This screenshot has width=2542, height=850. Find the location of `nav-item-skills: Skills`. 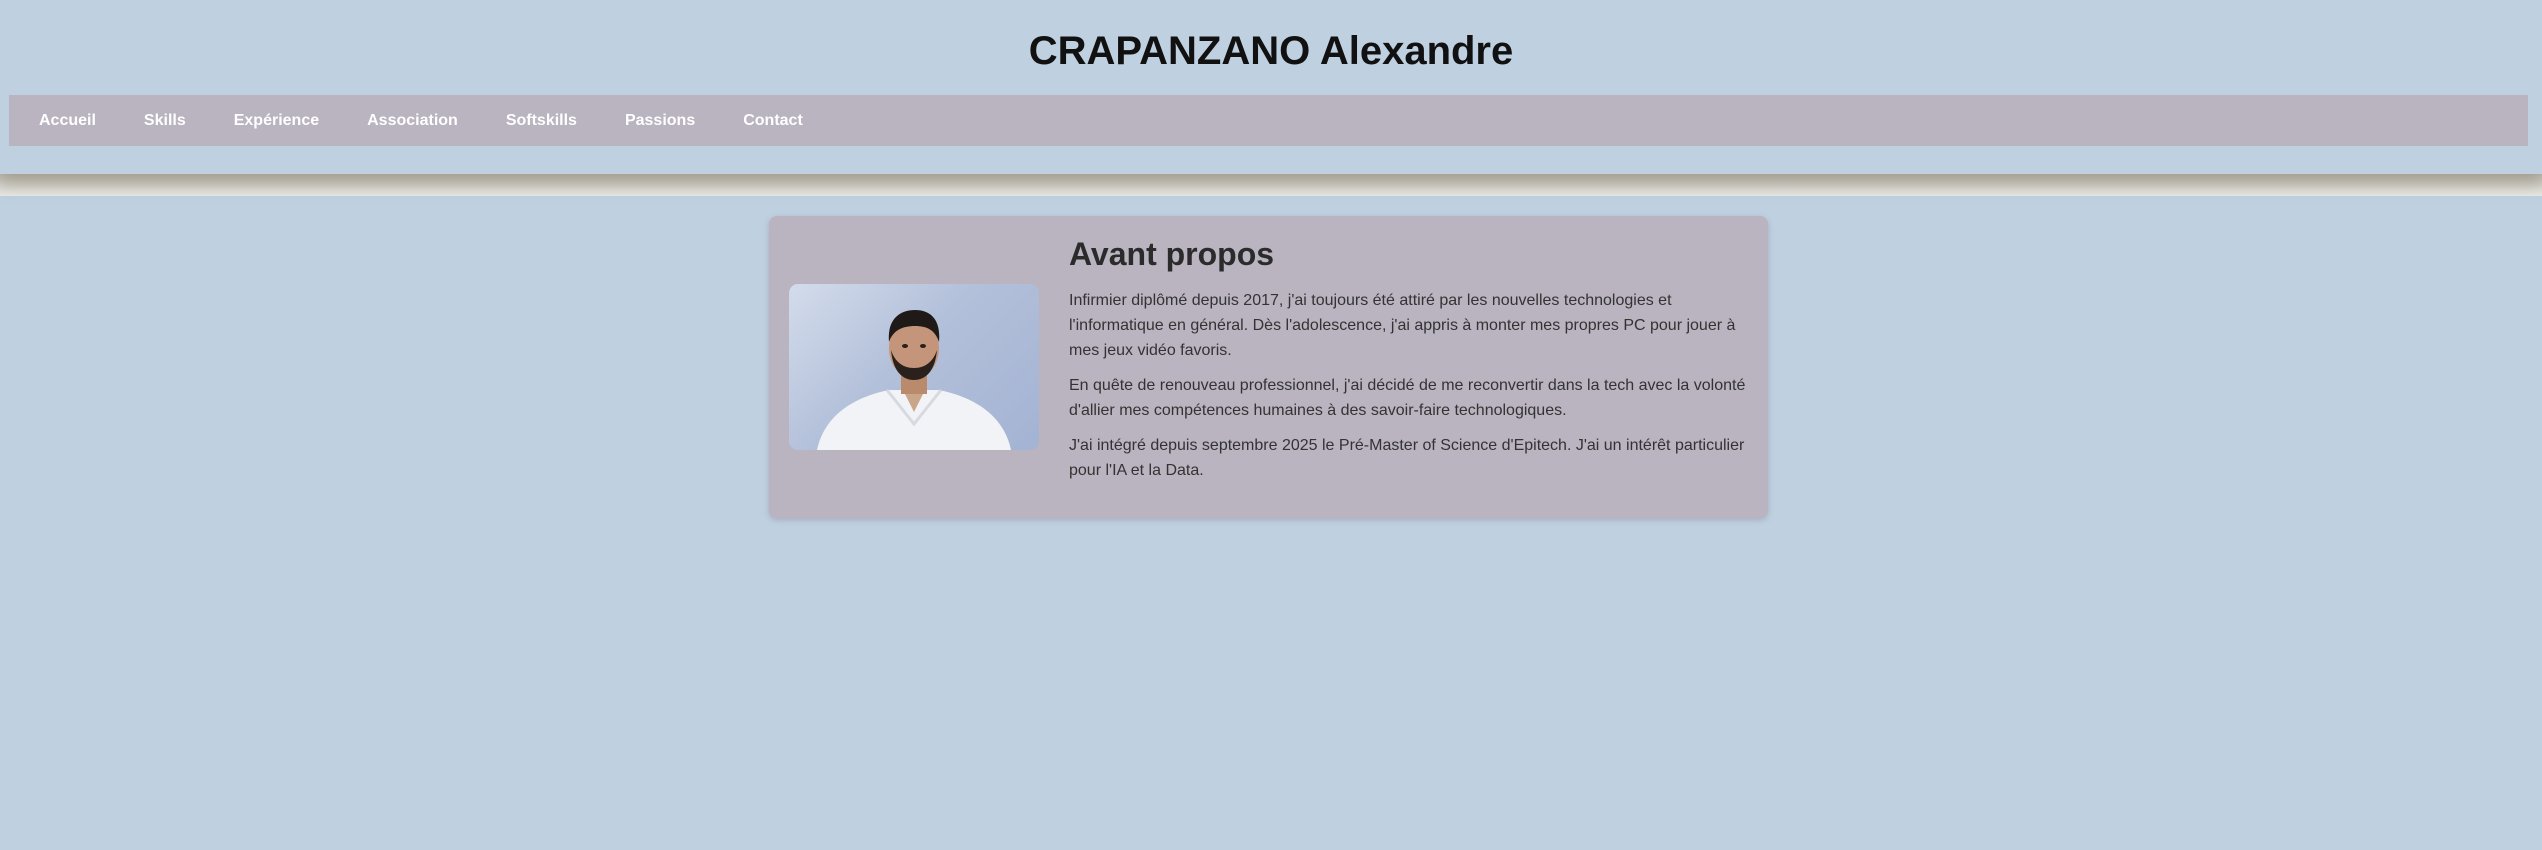

nav-item-skills: Skills is located at coordinates (165, 121).